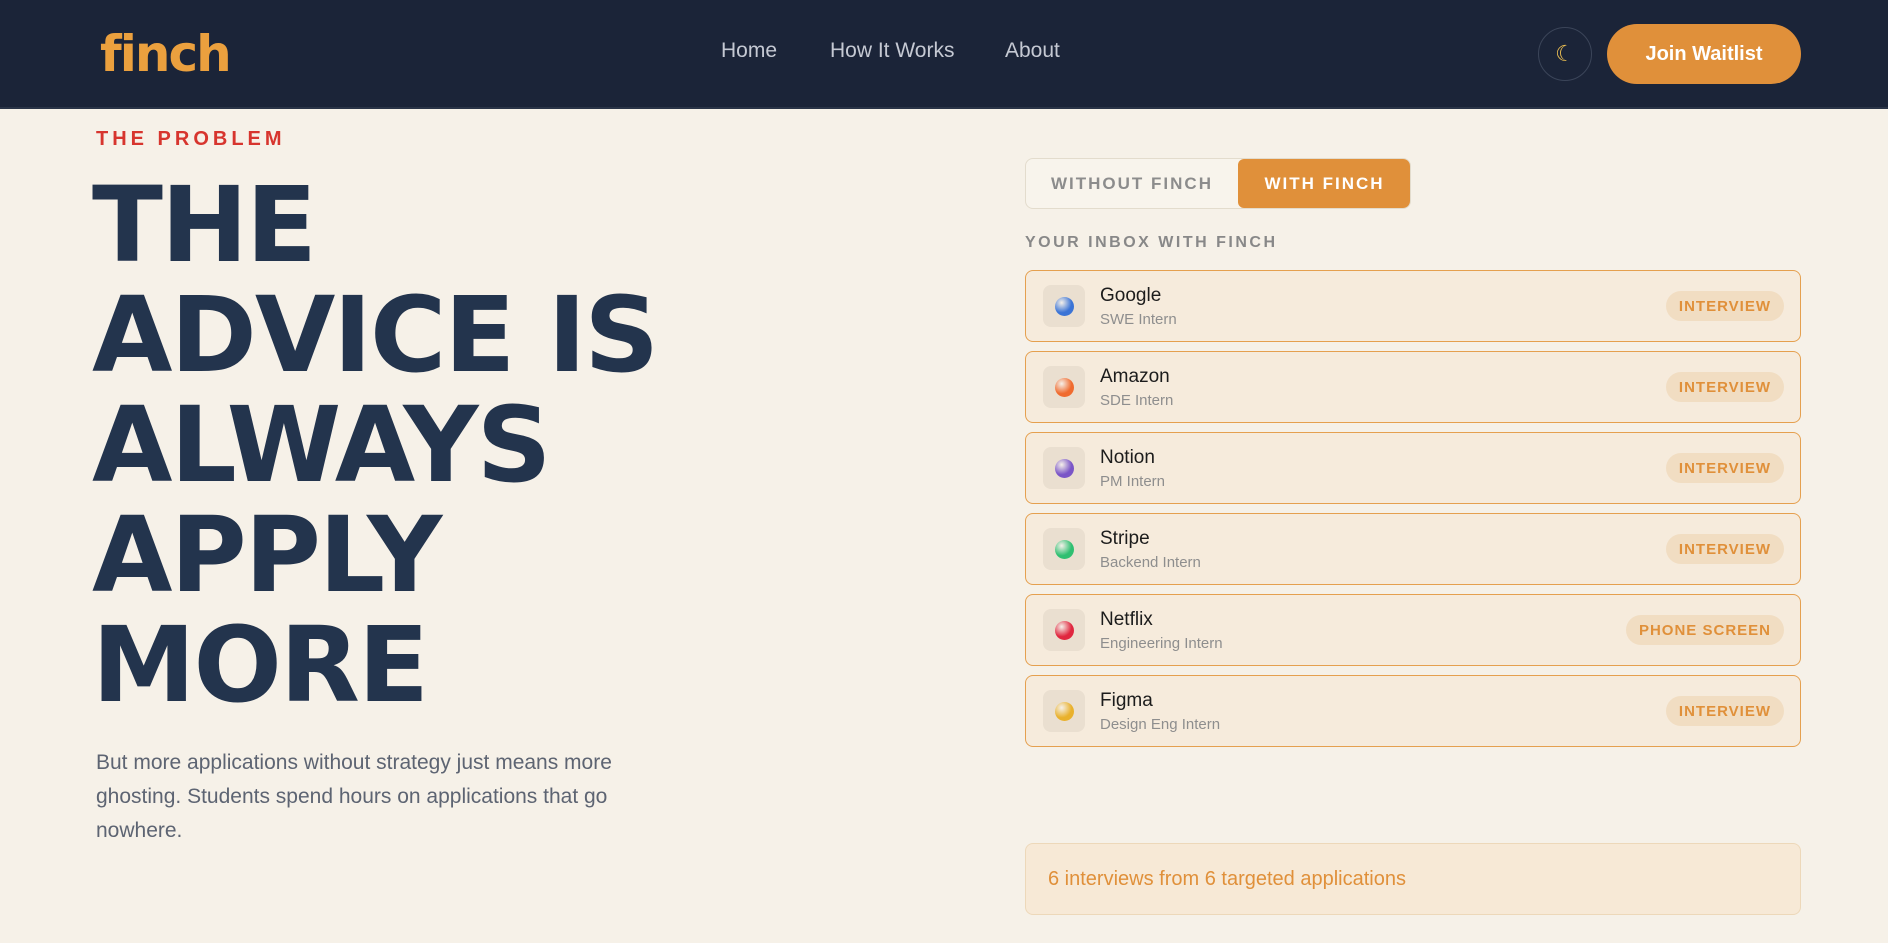 This screenshot has height=943, width=1888. What do you see at coordinates (1413, 468) in the screenshot?
I see `inbox-row: Notion PM Intern INTERVIEW` at bounding box center [1413, 468].